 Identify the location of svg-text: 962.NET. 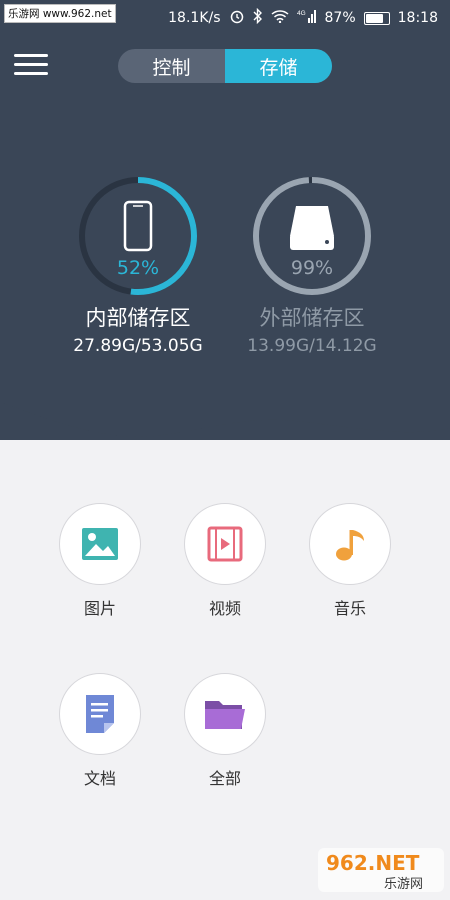
(373, 863).